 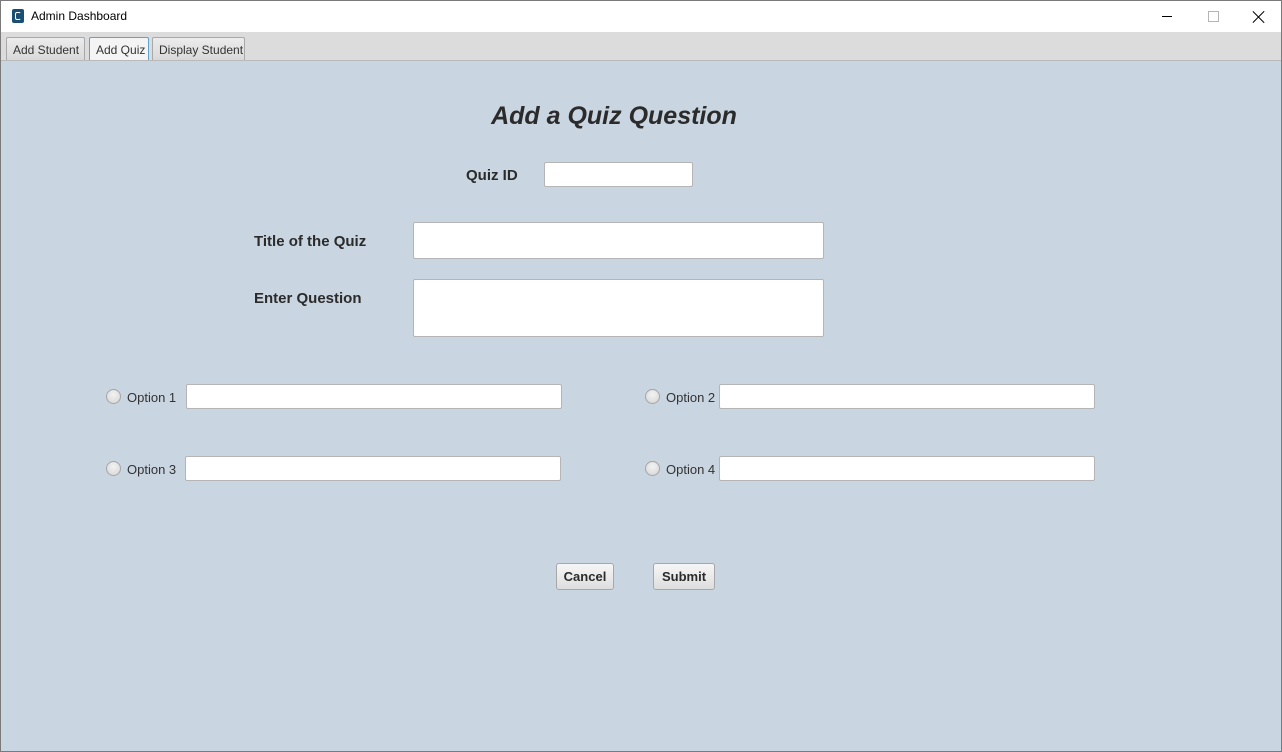 I want to click on close-button, so click(x=1258, y=16).